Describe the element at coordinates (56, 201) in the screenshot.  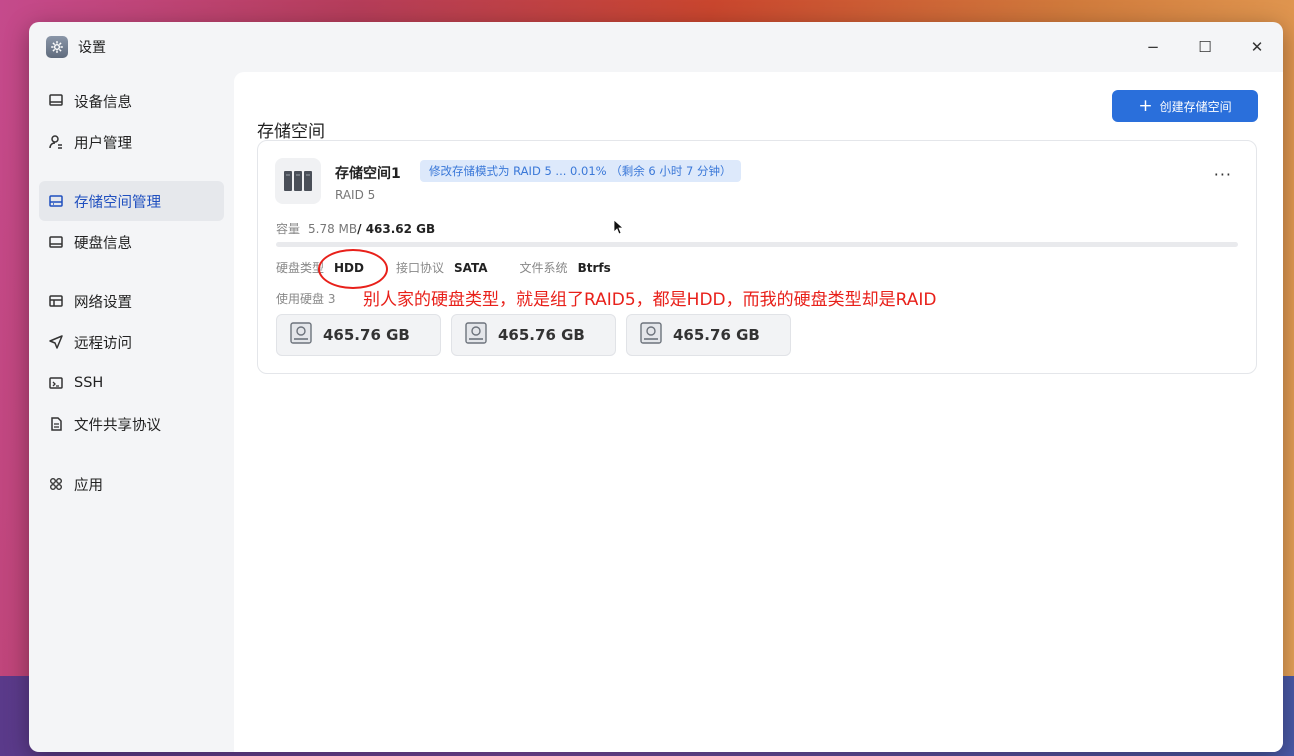
I see `storage-icon` at that location.